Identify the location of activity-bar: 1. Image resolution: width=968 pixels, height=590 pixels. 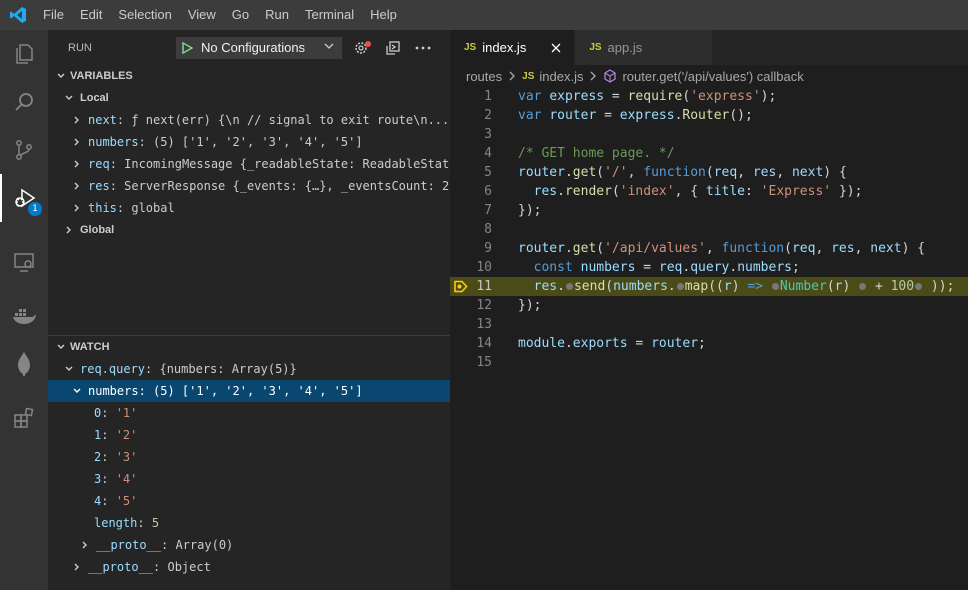
(24, 310).